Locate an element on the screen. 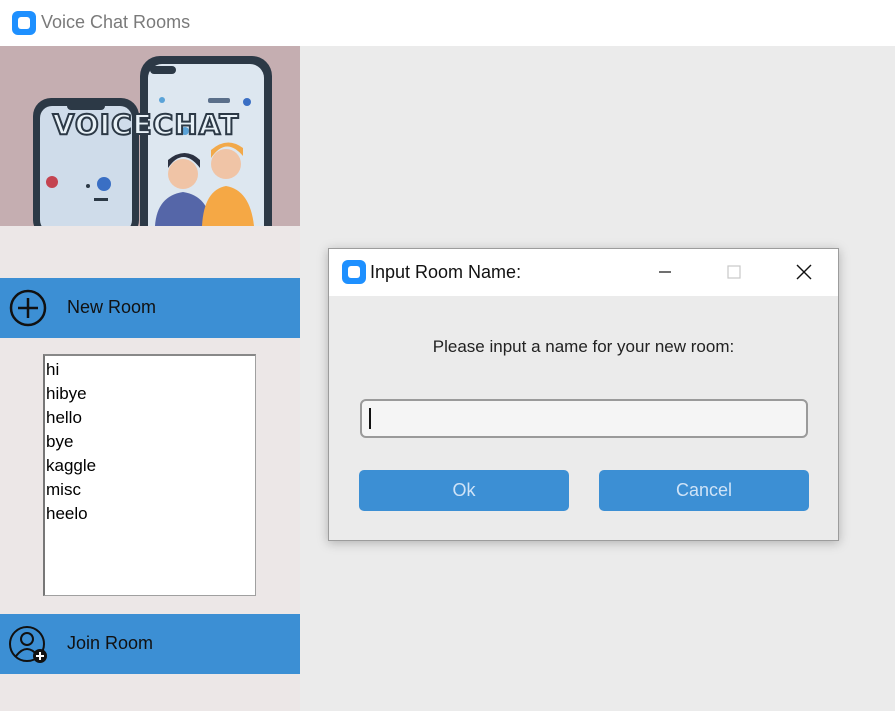  room-list-item: kaggle is located at coordinates (150, 466).